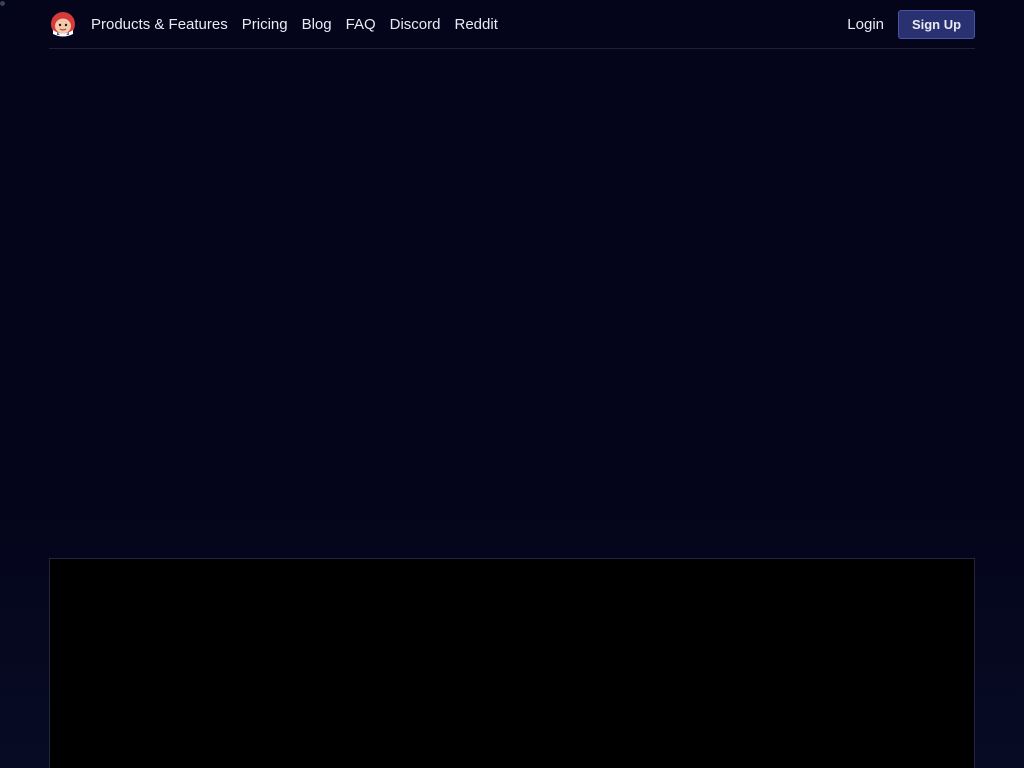 This screenshot has height=768, width=1024. What do you see at coordinates (415, 24) in the screenshot?
I see `nav-link-discord: Discord` at bounding box center [415, 24].